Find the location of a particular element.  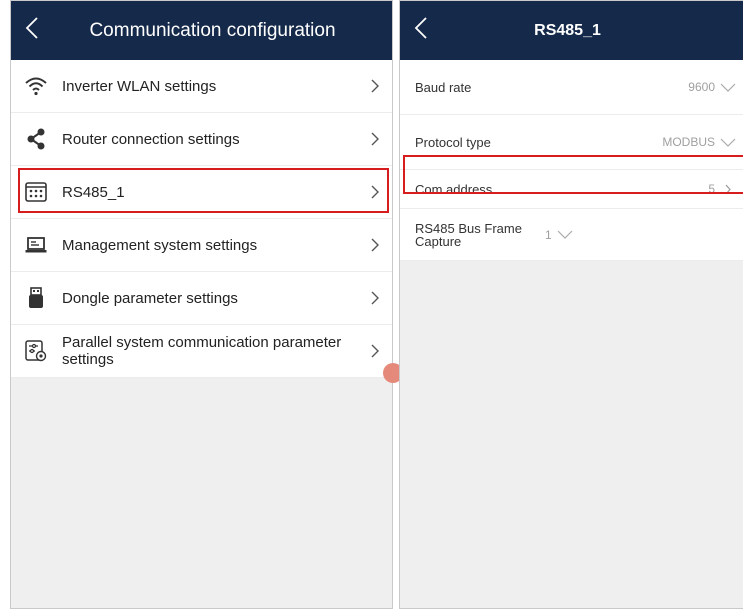

management-system-settings-item: Management system settings is located at coordinates (201, 245).